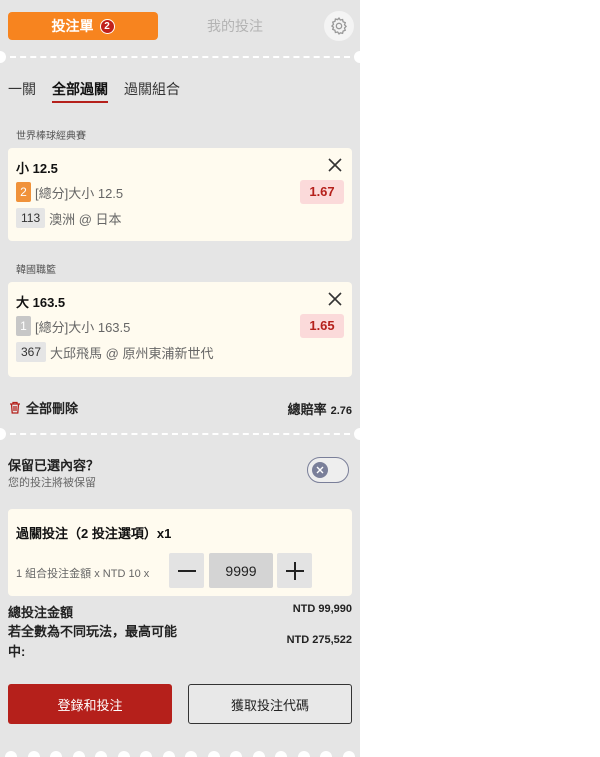 This screenshot has width=600, height=757. I want to click on get-bet-code-button: 獲取投注代碼, so click(270, 704).